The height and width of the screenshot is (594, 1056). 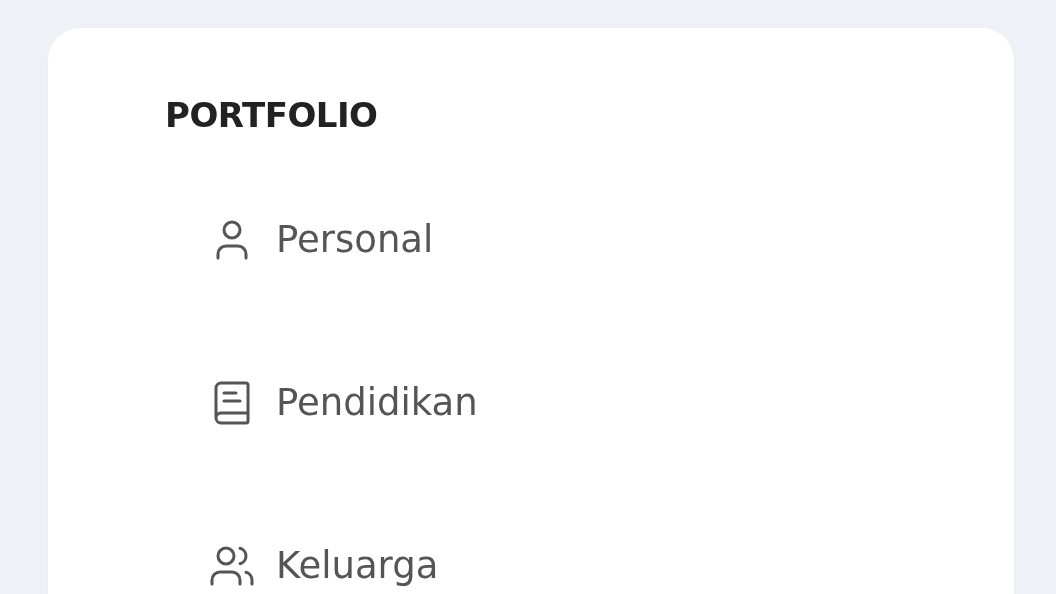 I want to click on sidebar-item: Keluarga, so click(x=323, y=566).